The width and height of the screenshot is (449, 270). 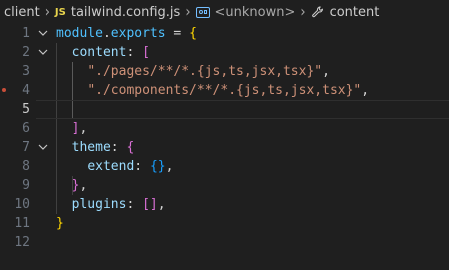 I want to click on code-line-6: 6 ],, so click(x=224, y=128).